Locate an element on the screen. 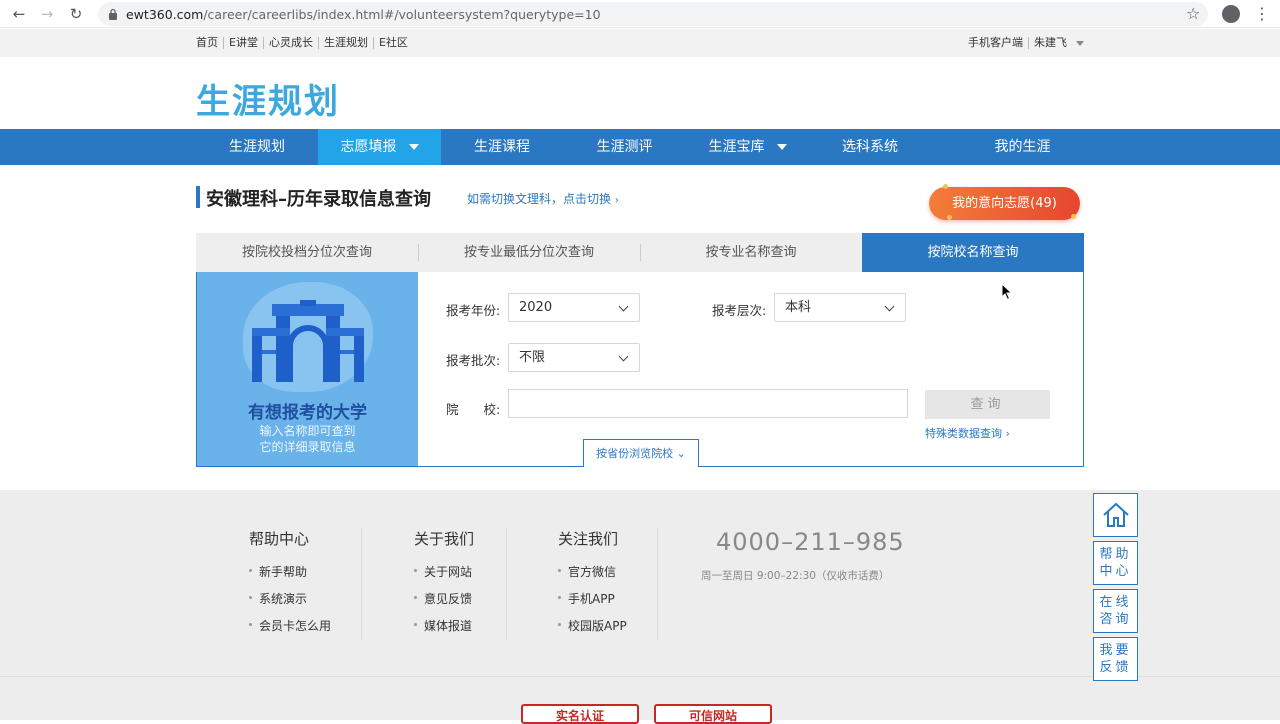  footer-follow-column: 关注我们 官方微信 手机APP 校园版APP is located at coordinates (592, 567).